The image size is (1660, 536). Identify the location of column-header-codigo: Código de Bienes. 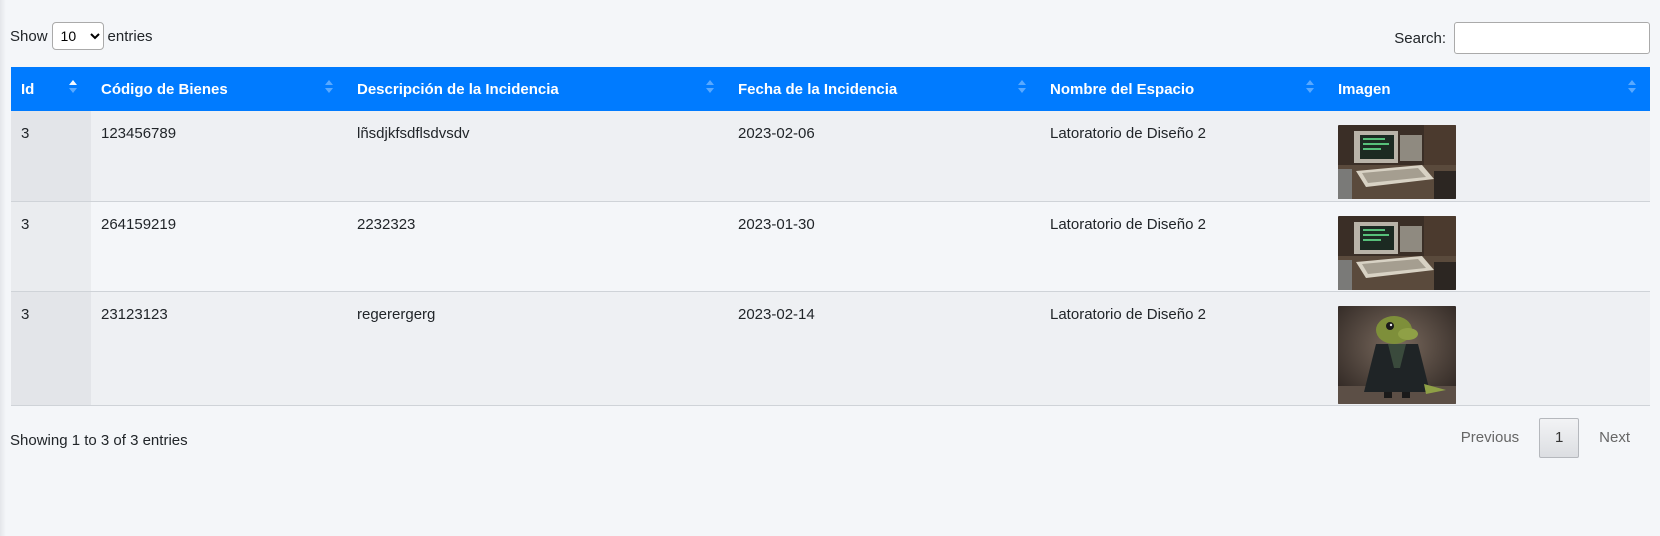
(219, 89).